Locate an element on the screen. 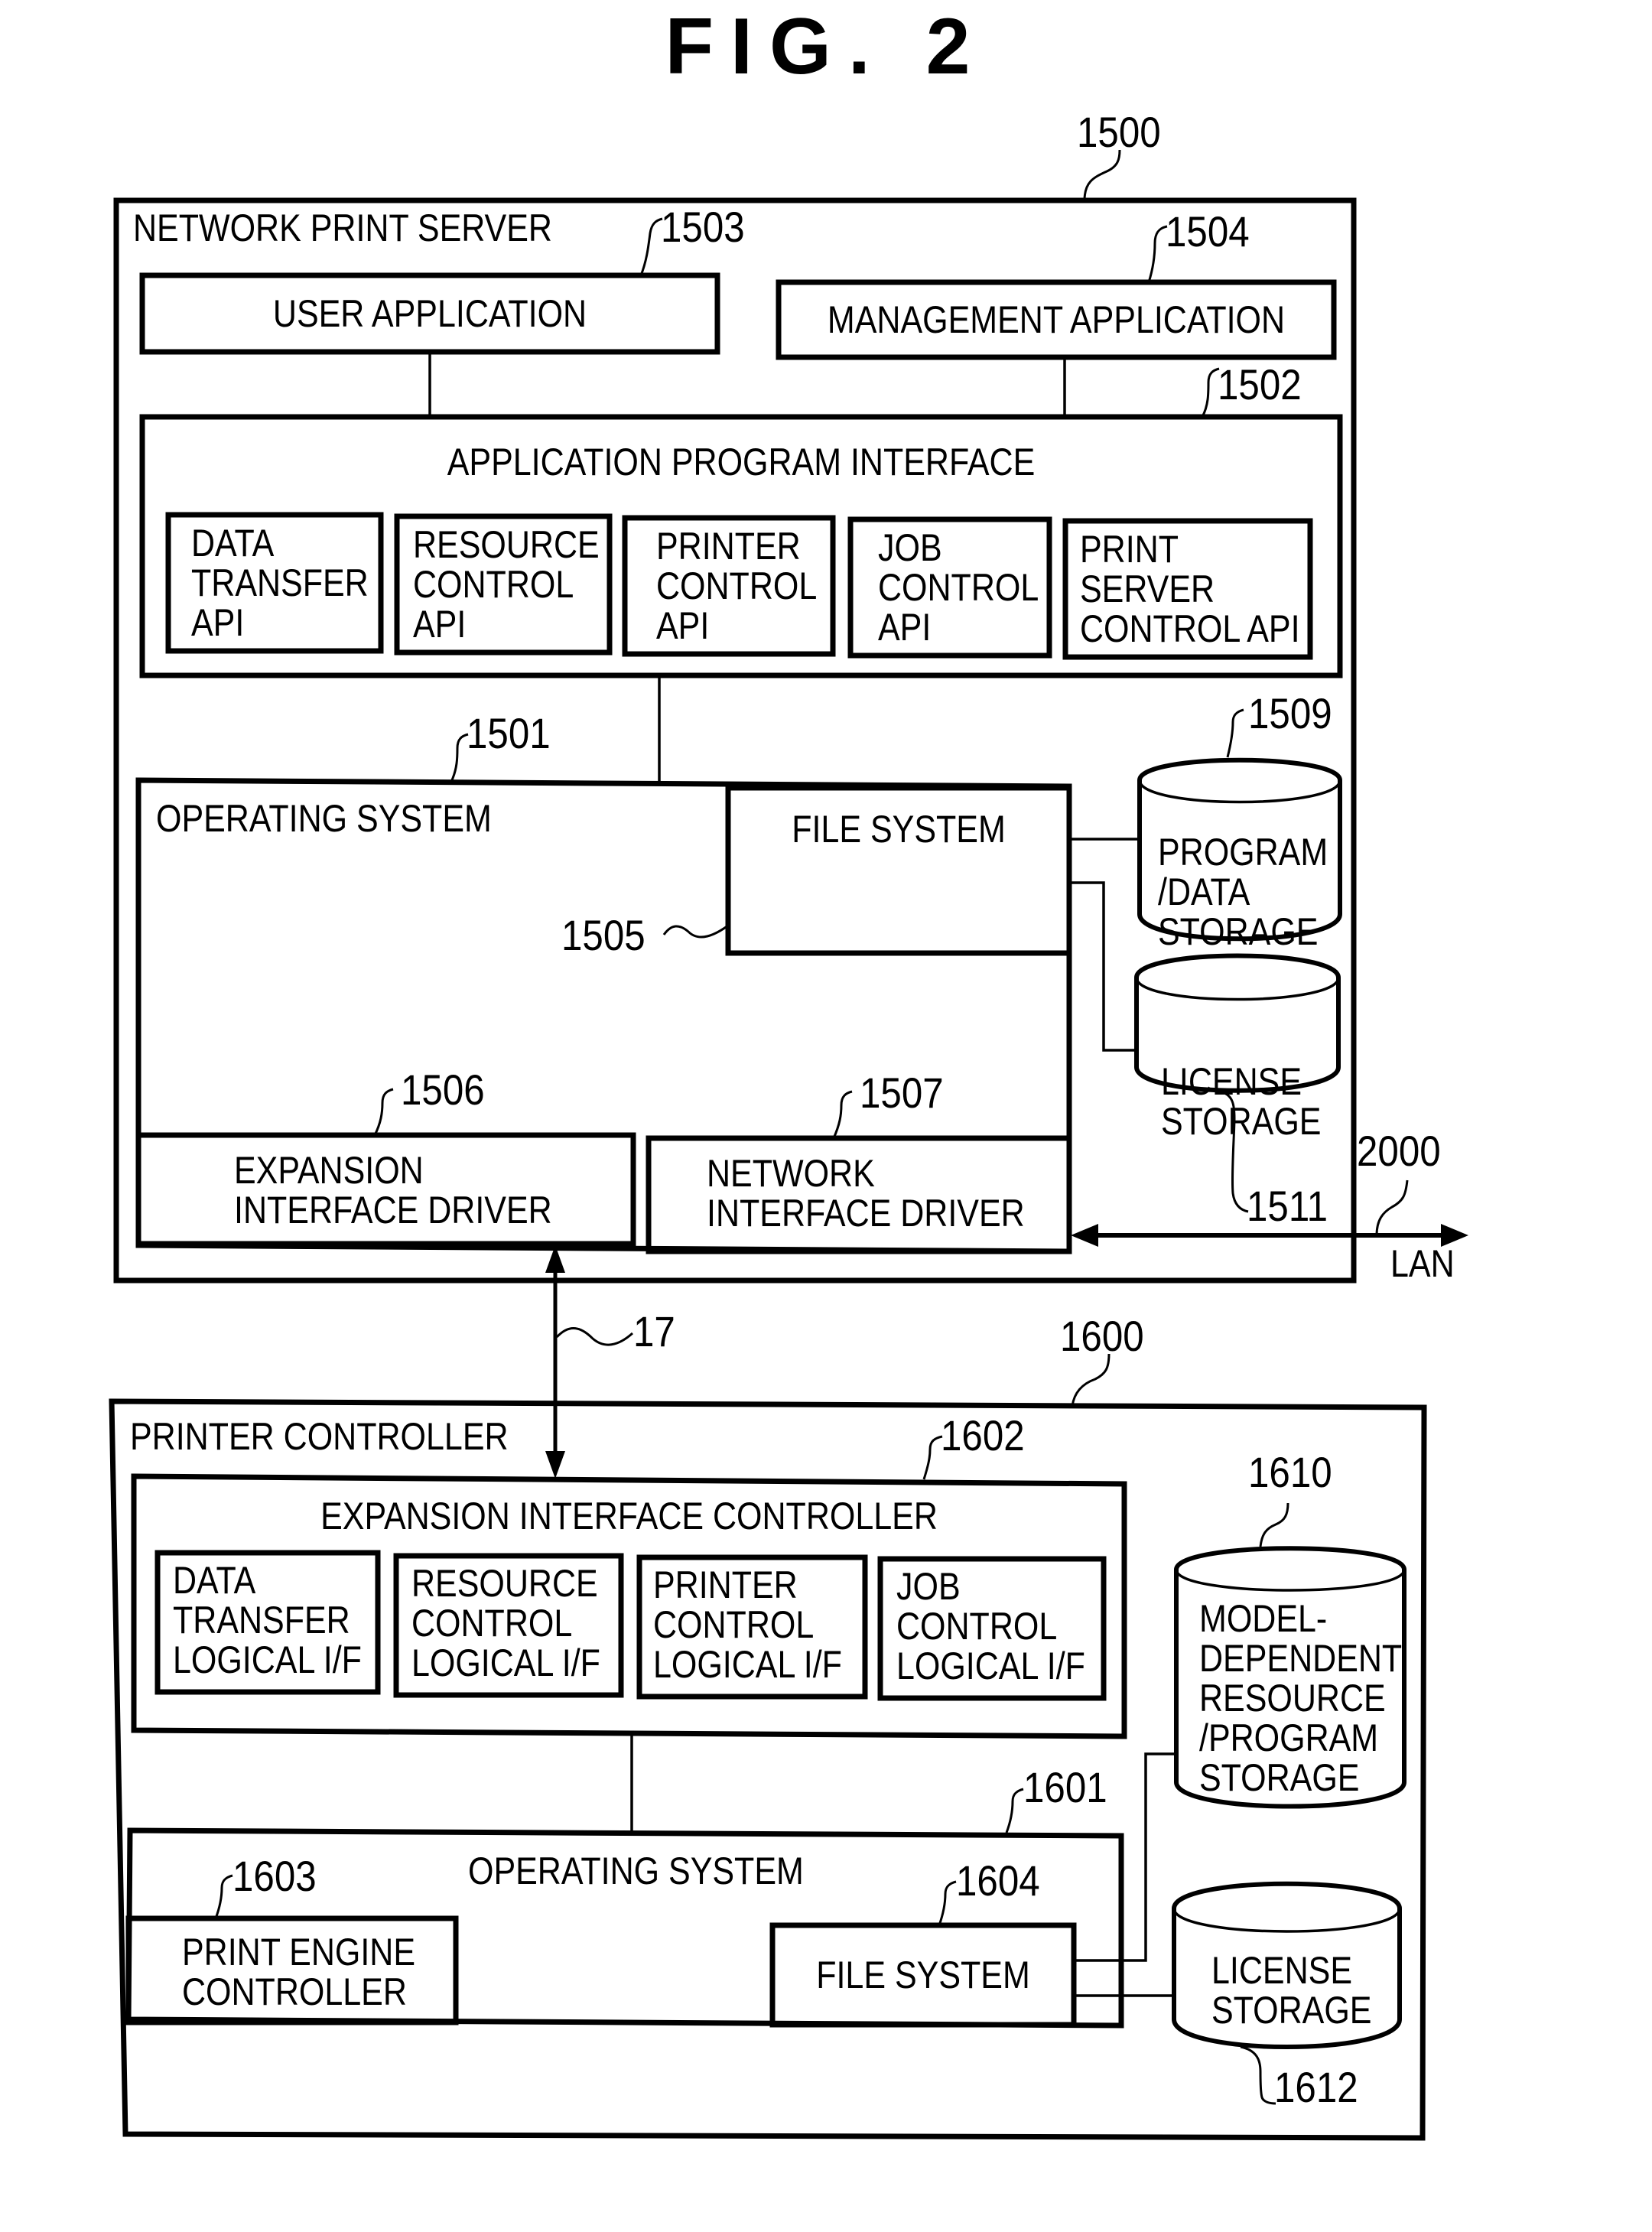  network-interface-driver-label: NETWORK INTERFACE DRIVER is located at coordinates (866, 1193).